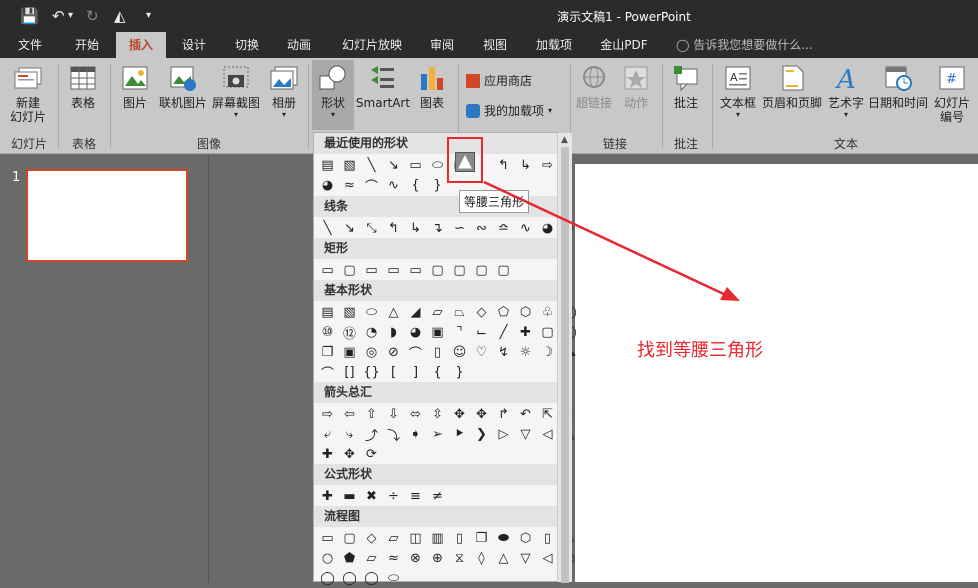  What do you see at coordinates (611, 240) in the screenshot?
I see `annotation-arrow` at bounding box center [611, 240].